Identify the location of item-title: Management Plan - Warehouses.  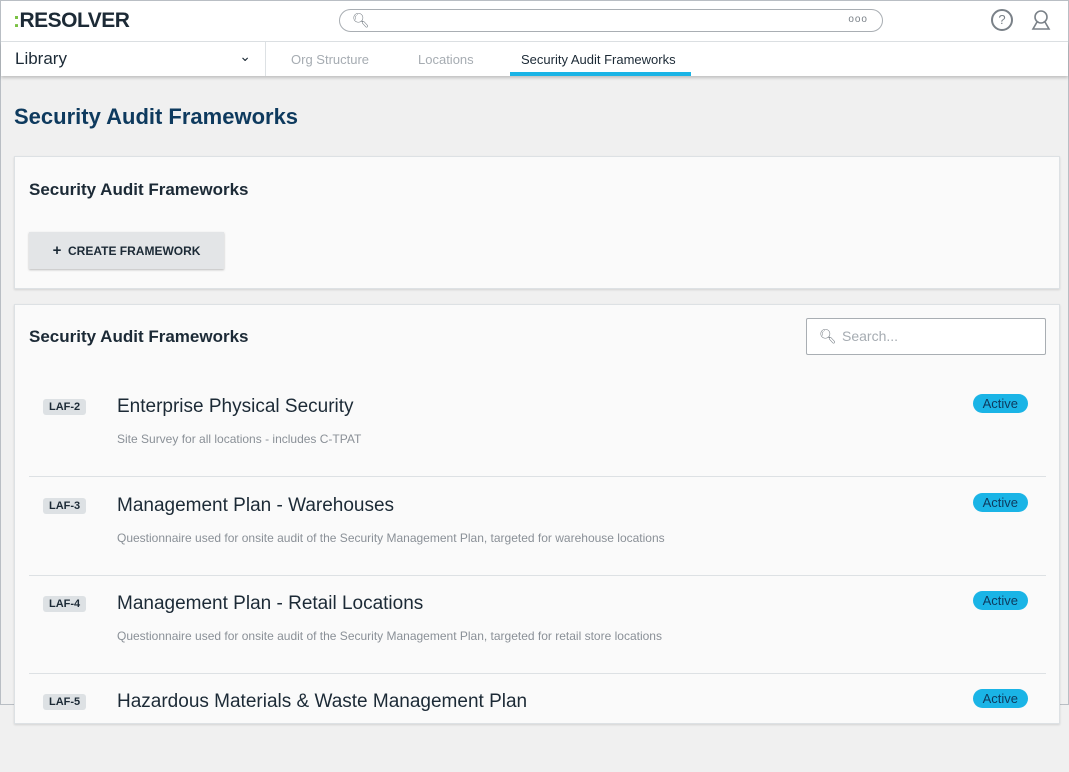
(255, 506).